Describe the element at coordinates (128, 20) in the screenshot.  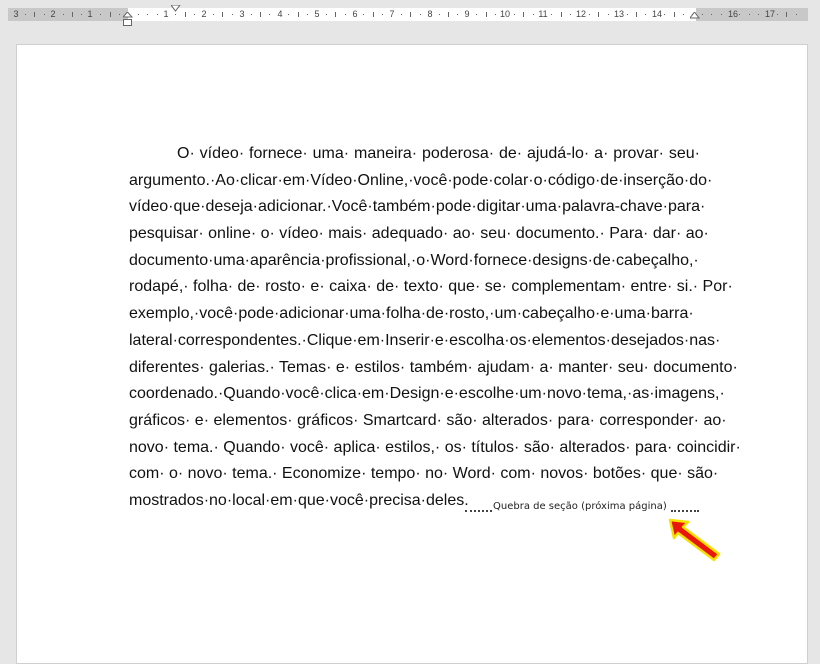
I see `left-indent-marker` at that location.